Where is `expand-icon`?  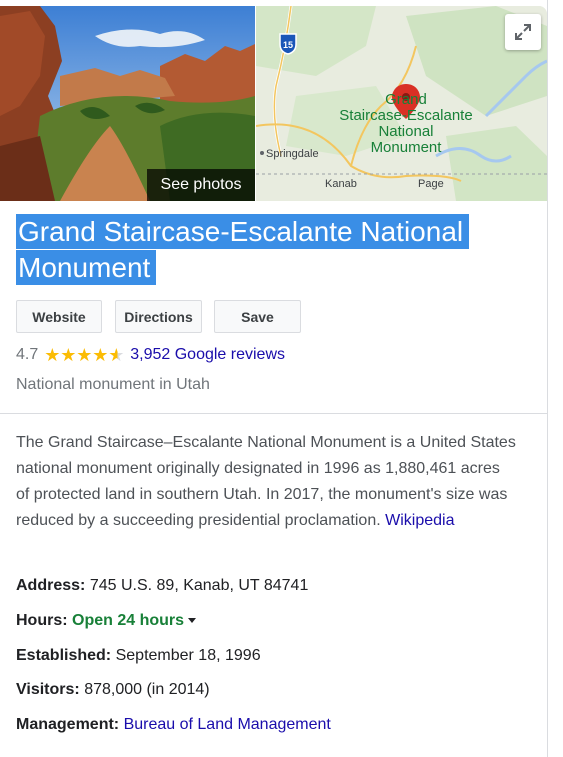 expand-icon is located at coordinates (523, 32).